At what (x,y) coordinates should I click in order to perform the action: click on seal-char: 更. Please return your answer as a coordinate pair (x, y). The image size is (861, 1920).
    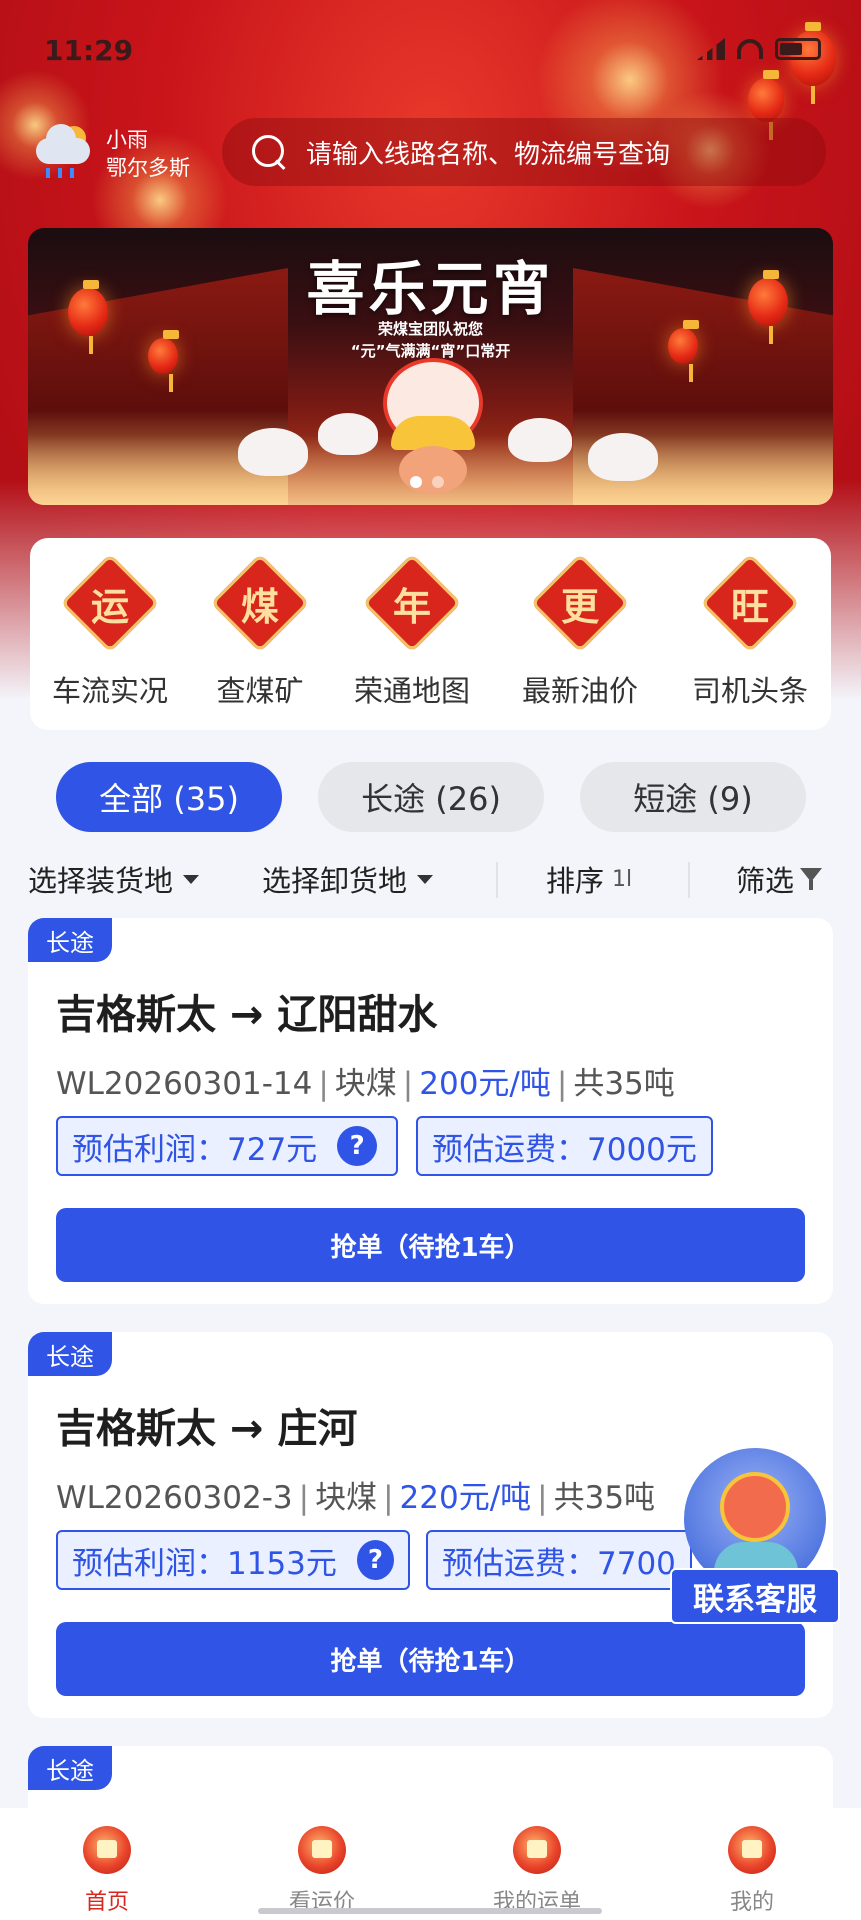
    Looking at the image, I should click on (579, 606).